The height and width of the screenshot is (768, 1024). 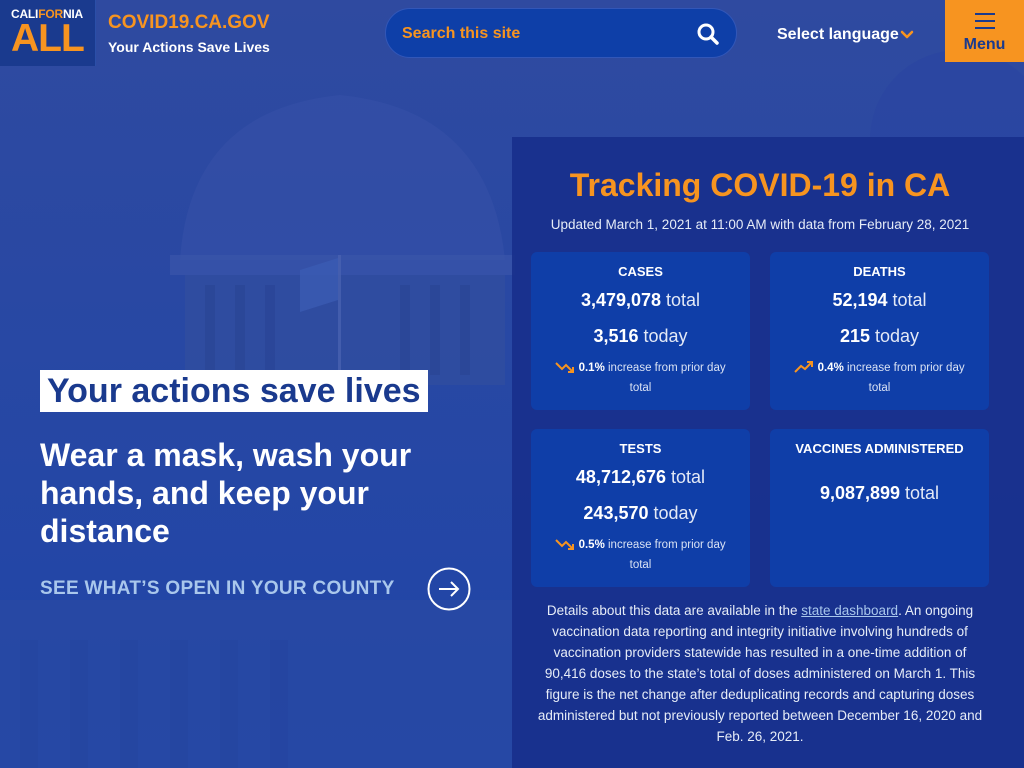 What do you see at coordinates (879, 378) in the screenshot?
I see `deaths-change: 0.4% increase from prior day total` at bounding box center [879, 378].